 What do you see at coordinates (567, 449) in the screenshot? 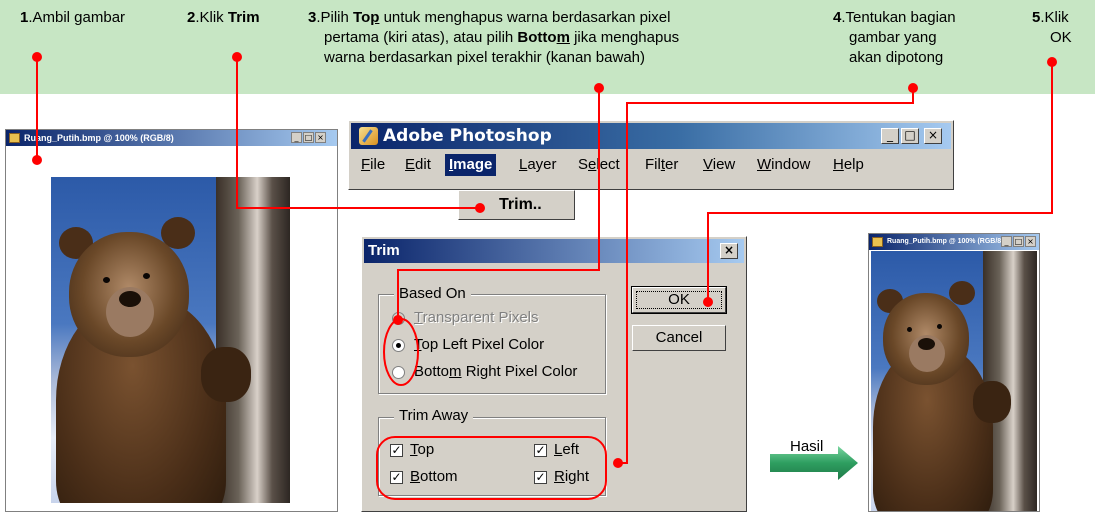
I see `checkbox-left-label: Left` at bounding box center [567, 449].